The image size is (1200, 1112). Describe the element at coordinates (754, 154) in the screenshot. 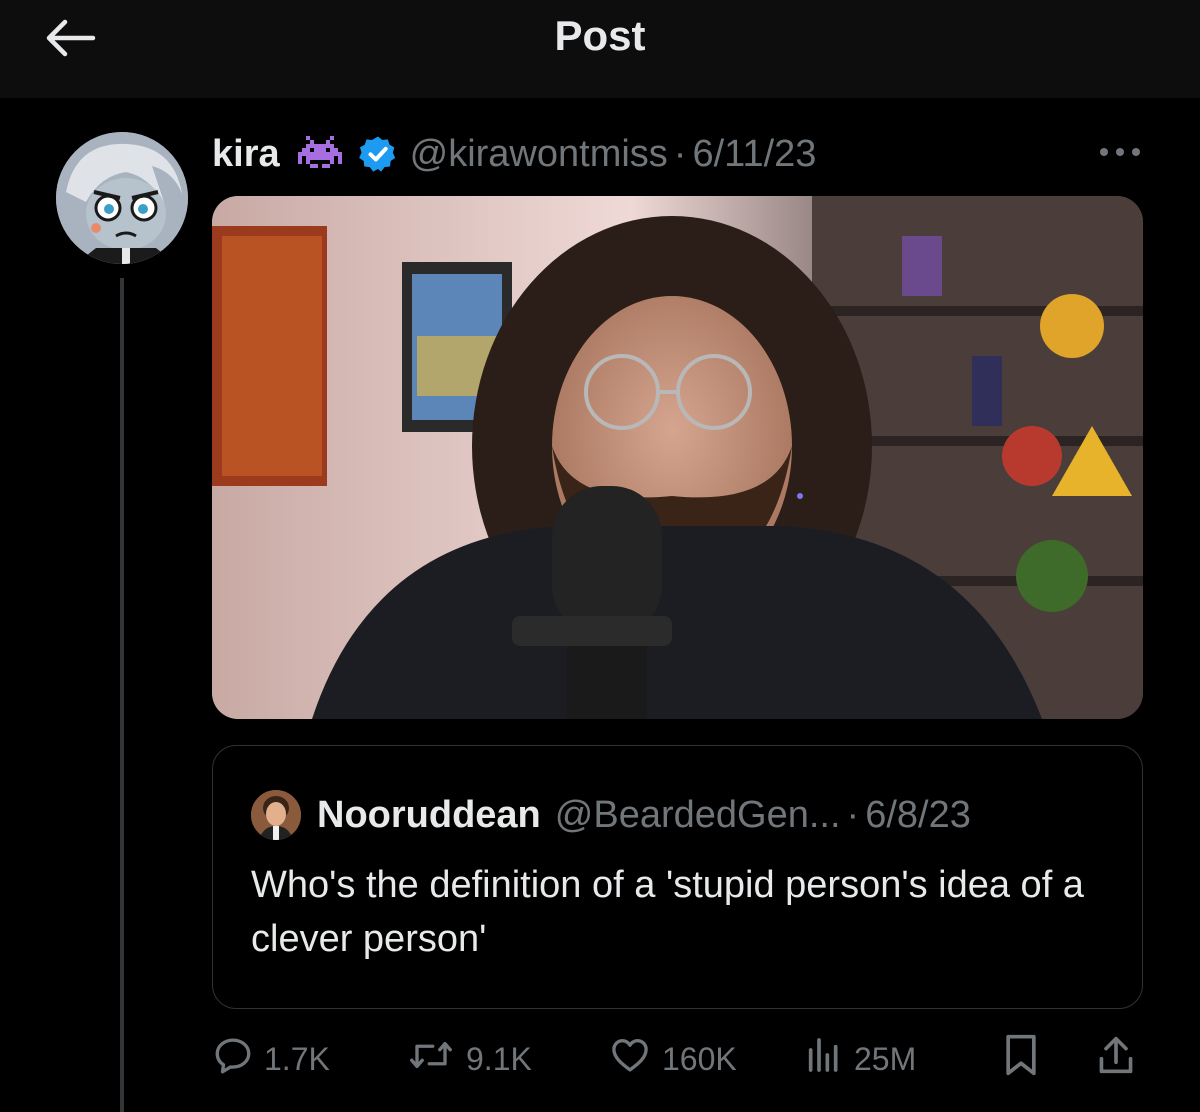

I see `post-date: 6/11/23` at that location.